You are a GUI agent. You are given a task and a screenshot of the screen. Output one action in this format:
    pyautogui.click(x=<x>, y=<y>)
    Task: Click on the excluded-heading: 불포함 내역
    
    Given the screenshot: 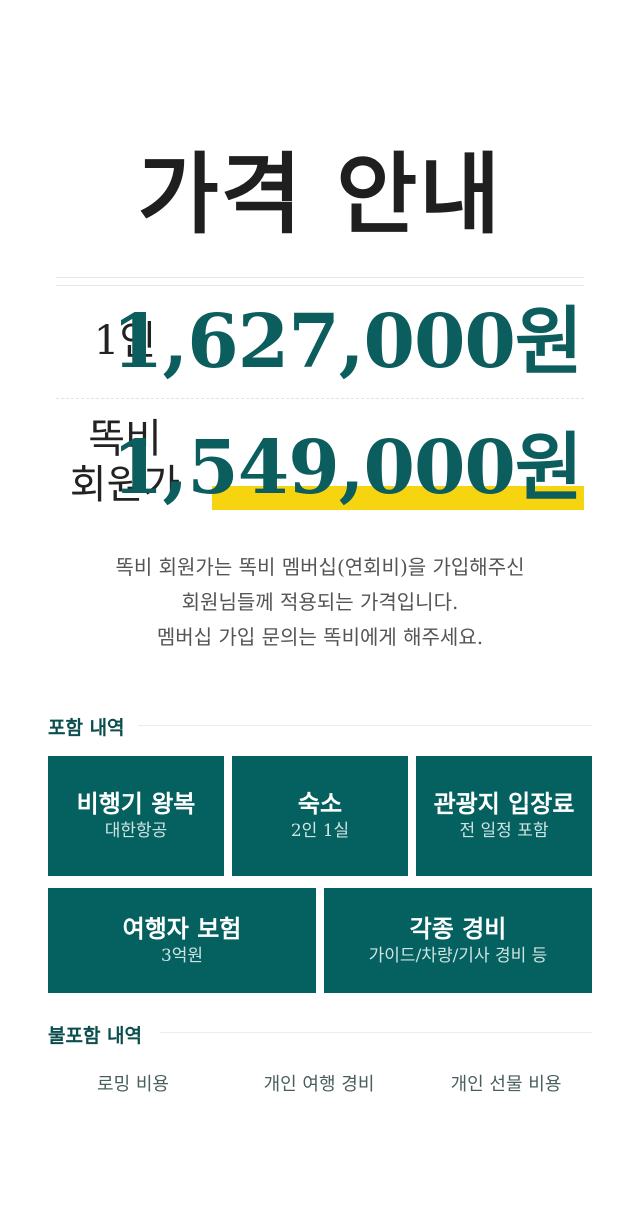 What is the action you would take?
    pyautogui.click(x=95, y=1036)
    